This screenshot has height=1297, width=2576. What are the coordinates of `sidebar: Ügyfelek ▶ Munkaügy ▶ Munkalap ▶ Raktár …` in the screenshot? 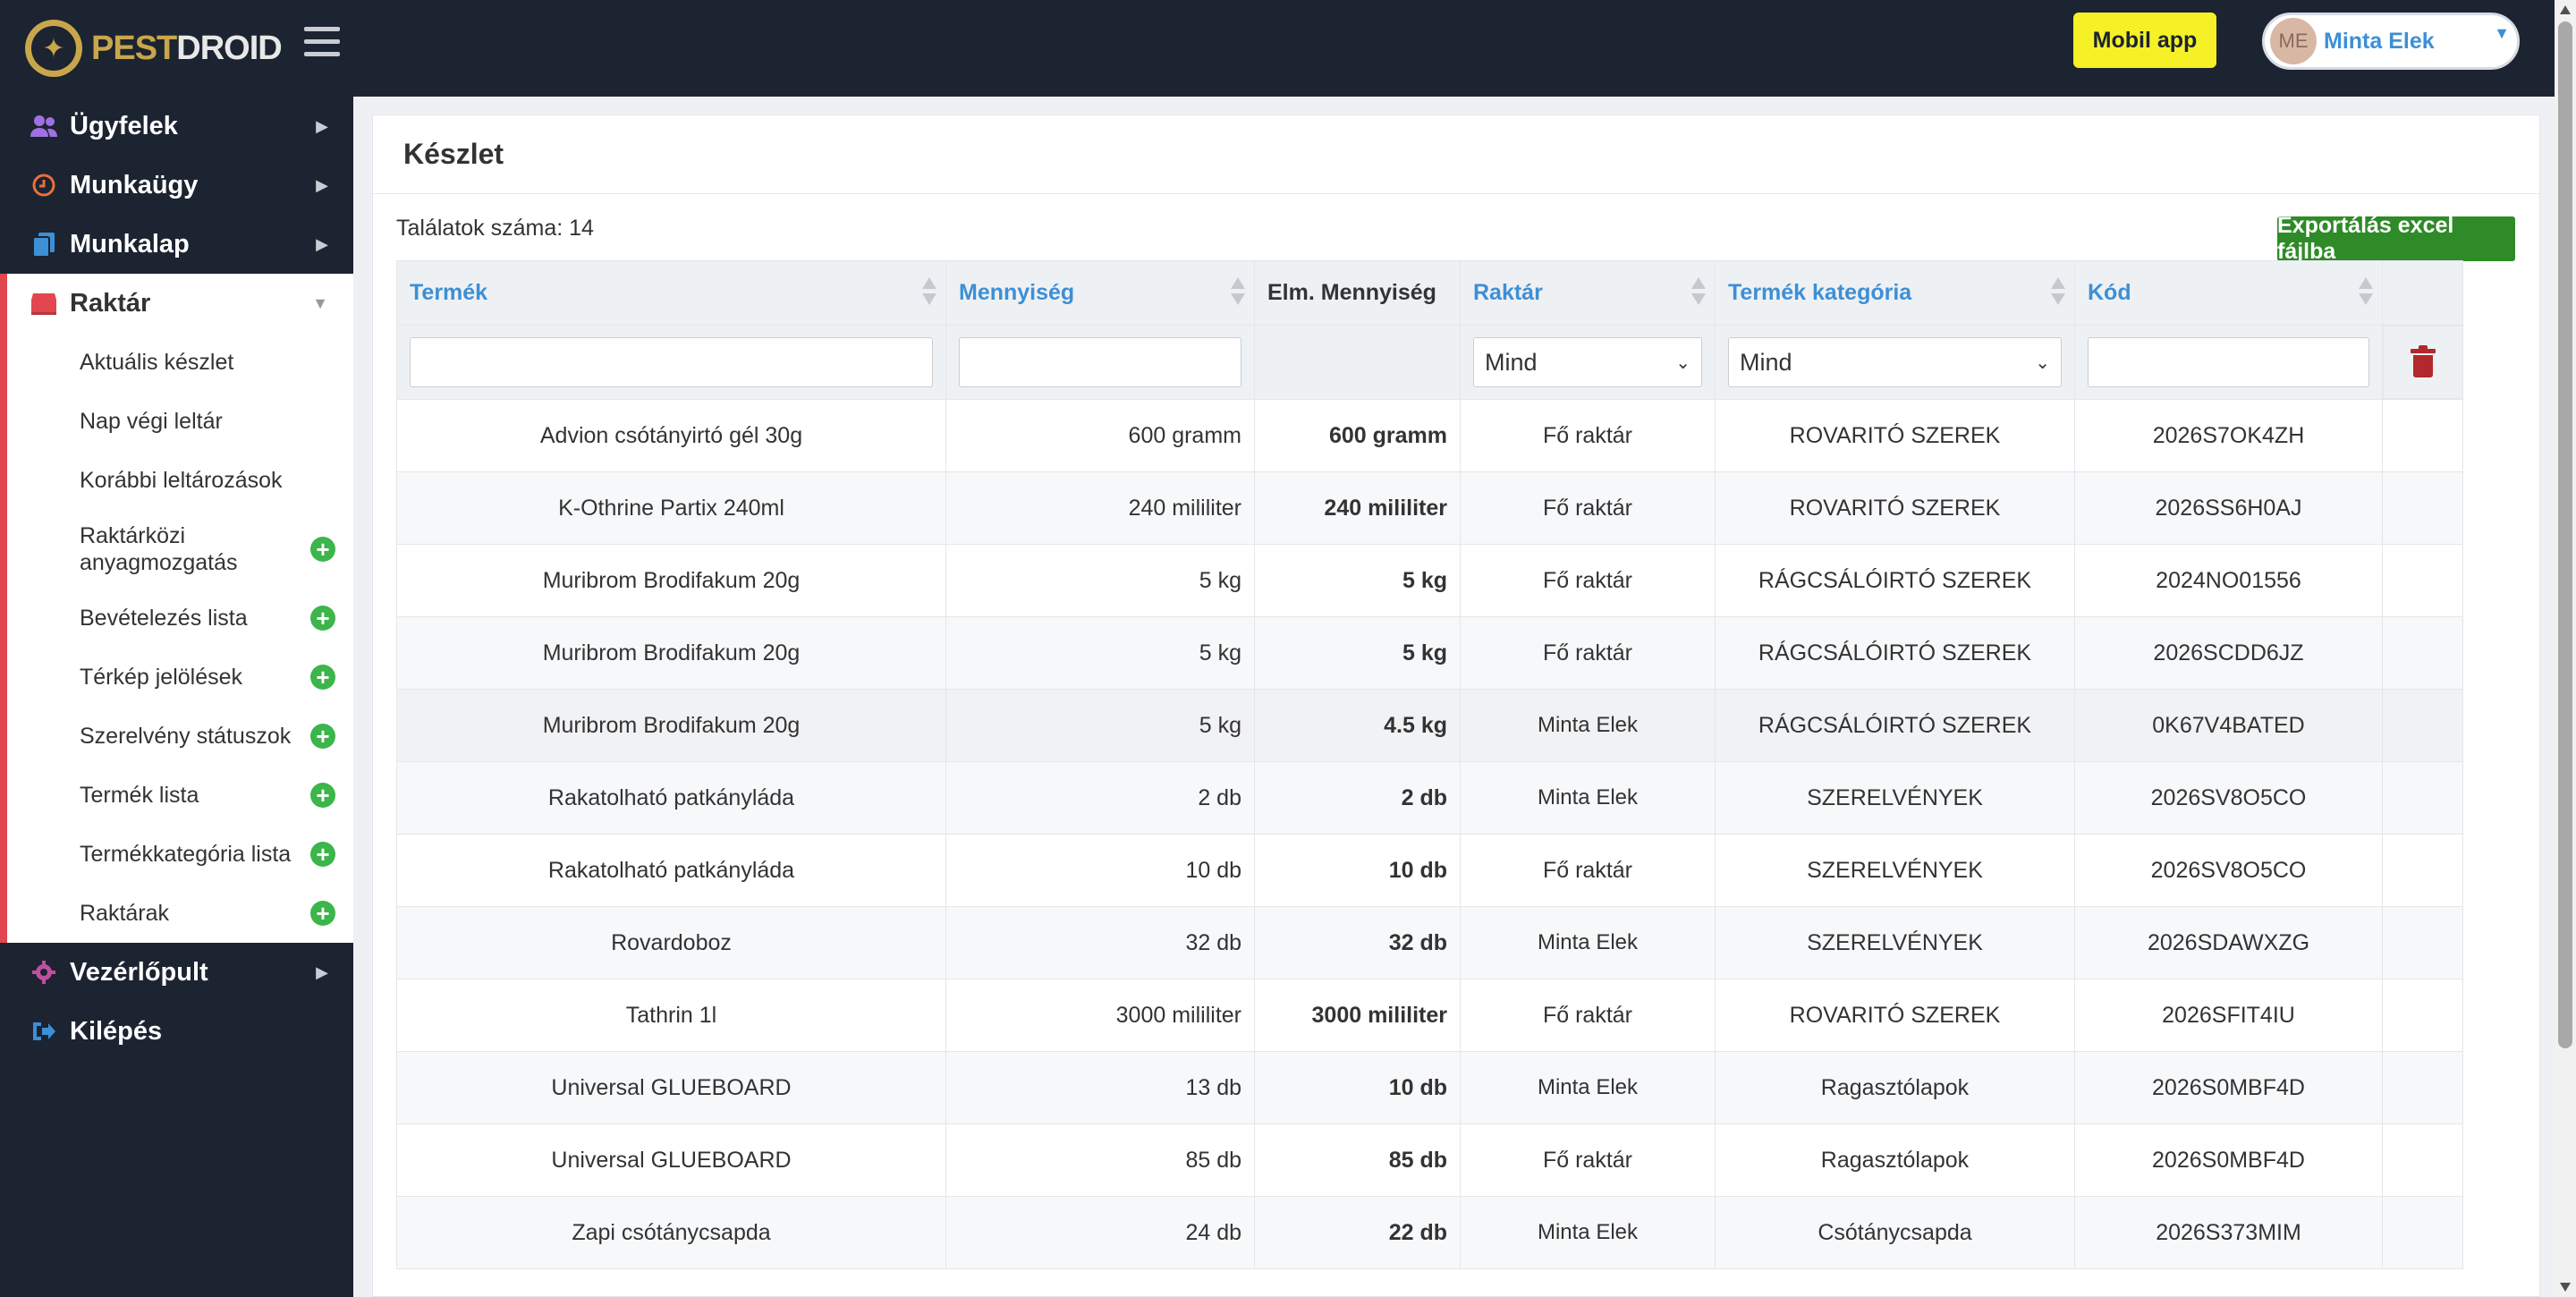 It's located at (176, 697).